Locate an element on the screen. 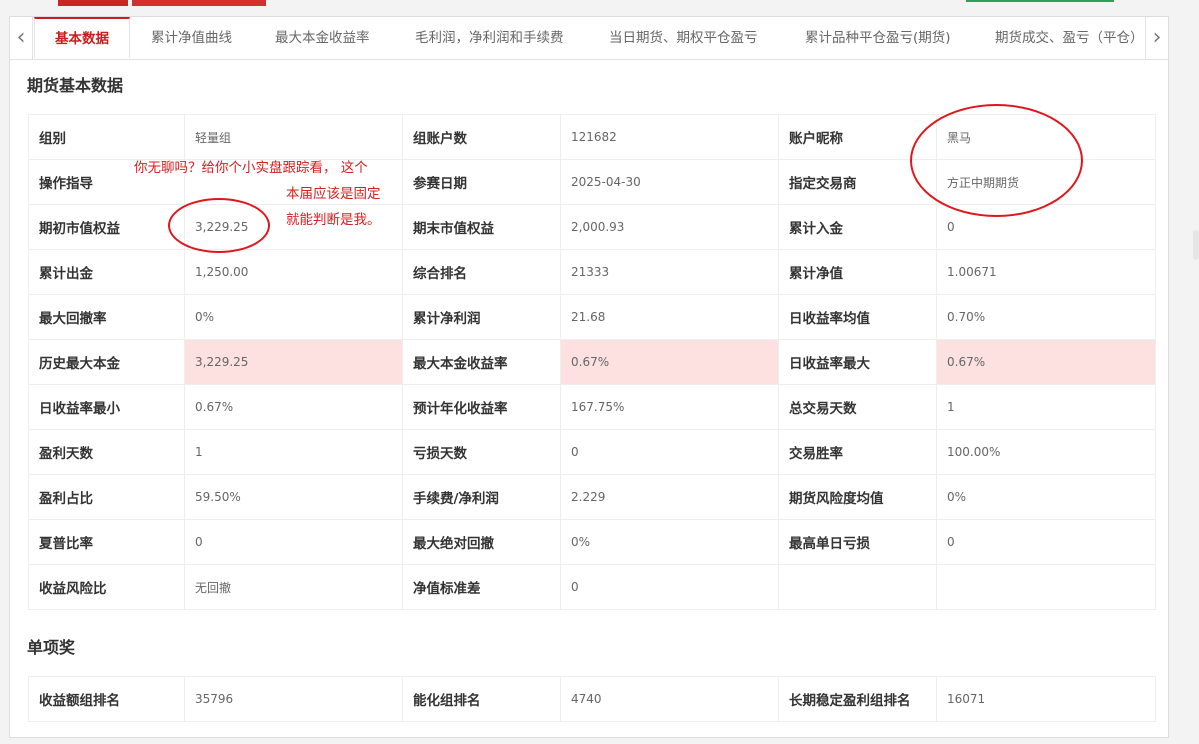 This screenshot has width=1199, height=744. tab-prev-icon: ‹ is located at coordinates (21, 38).